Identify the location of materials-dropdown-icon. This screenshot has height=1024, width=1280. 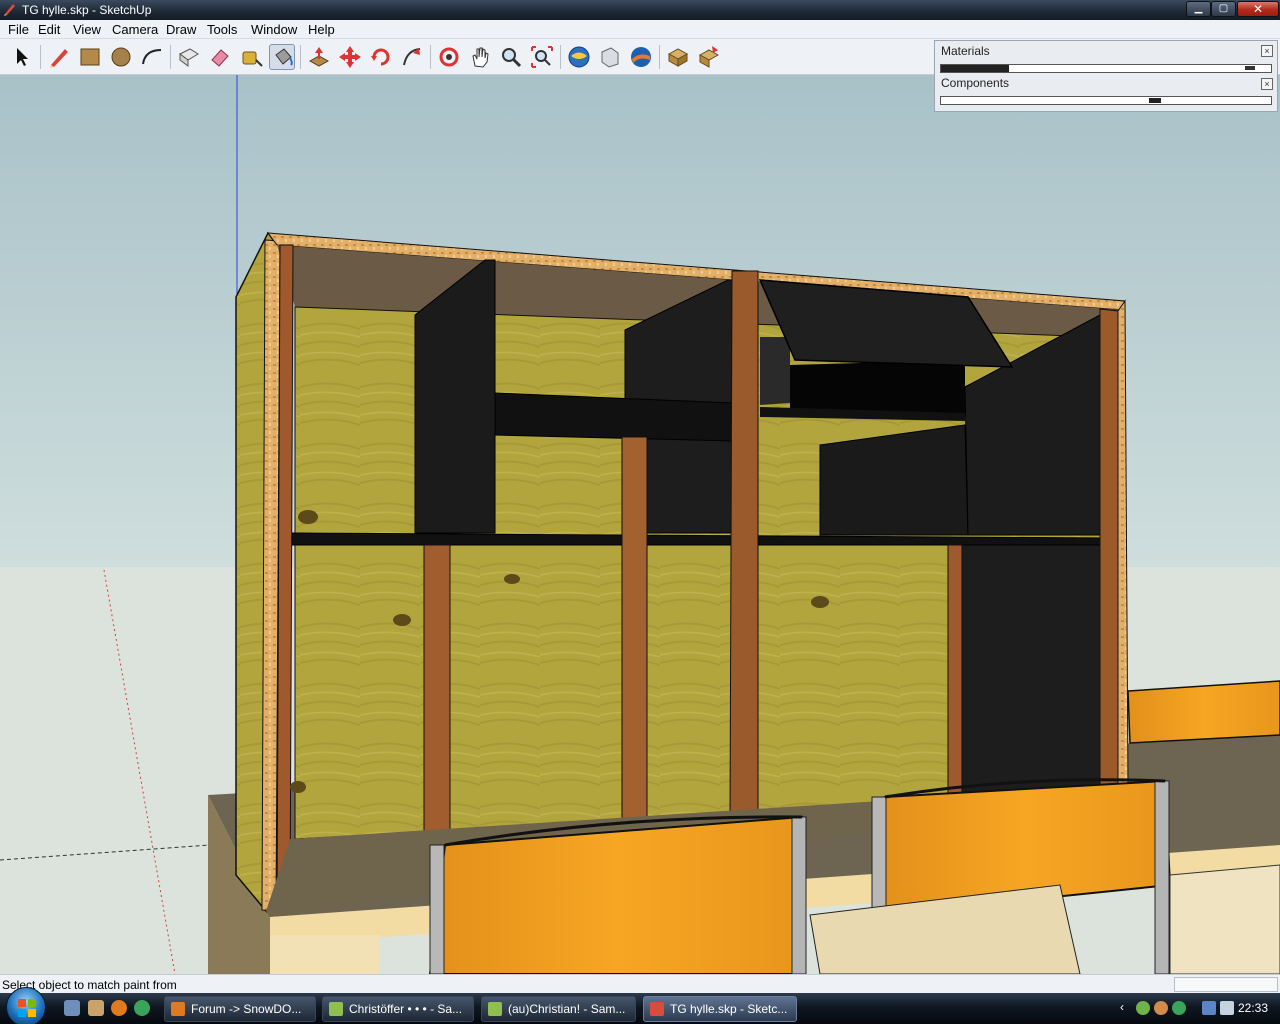
(1250, 68).